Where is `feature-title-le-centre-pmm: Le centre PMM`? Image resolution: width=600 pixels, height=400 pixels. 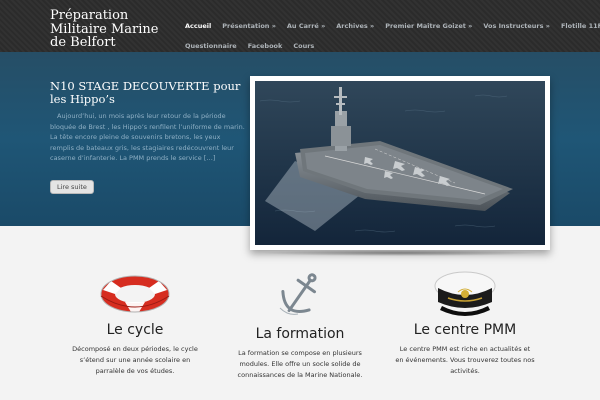
feature-title-le-centre-pmm: Le centre PMM is located at coordinates (465, 330).